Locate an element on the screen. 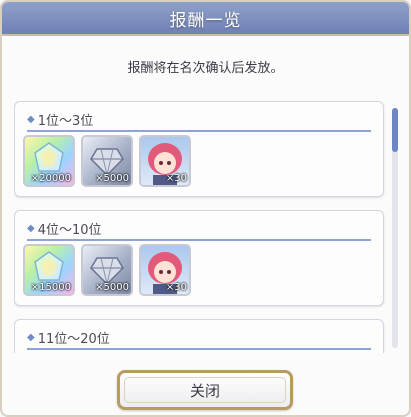  item-quantity: ×15000 is located at coordinates (50, 287).